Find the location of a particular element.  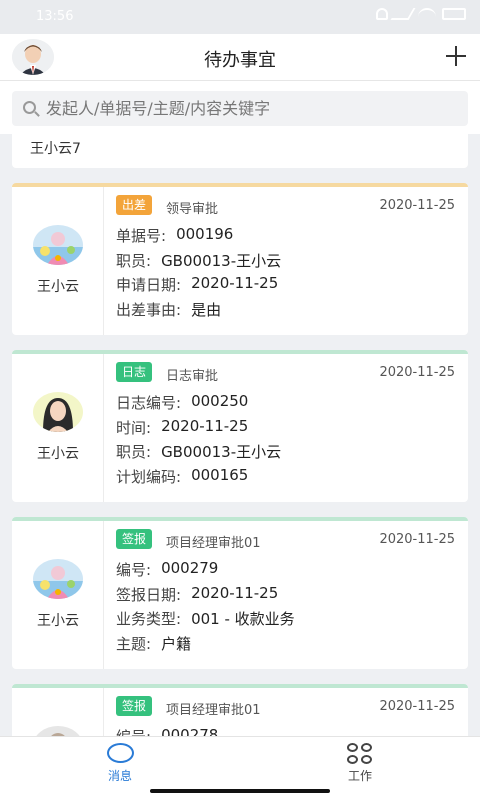

field-value: 000250 is located at coordinates (220, 401).